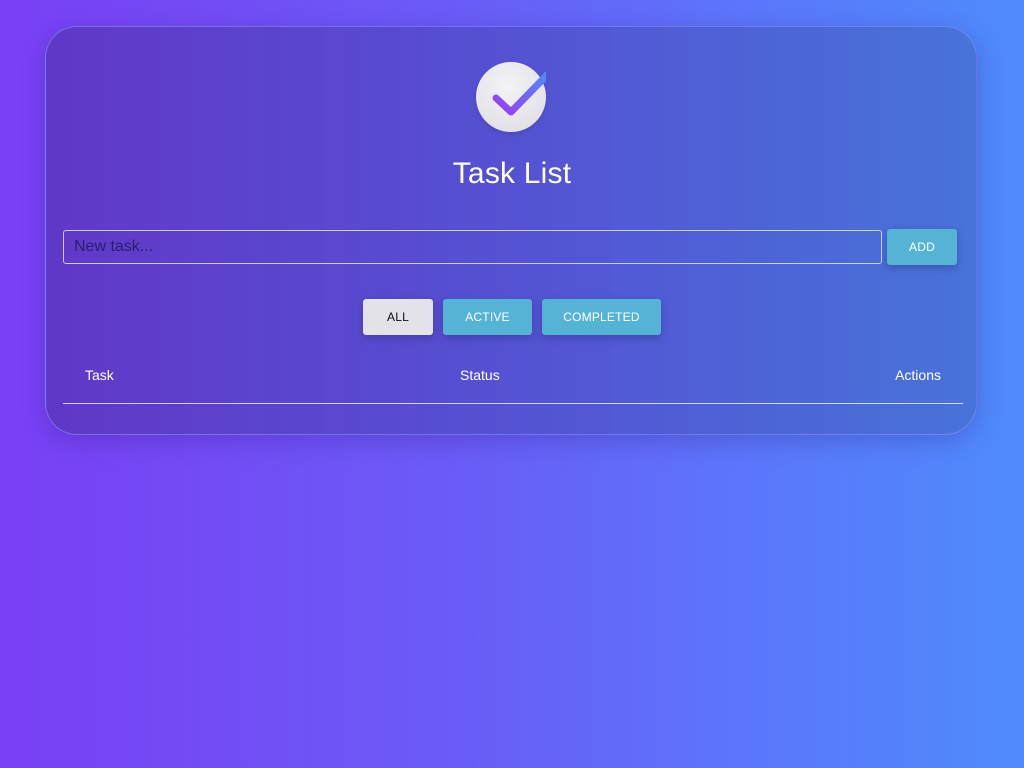 The width and height of the screenshot is (1024, 768). What do you see at coordinates (487, 317) in the screenshot?
I see `filter-active-button: ACTIVE` at bounding box center [487, 317].